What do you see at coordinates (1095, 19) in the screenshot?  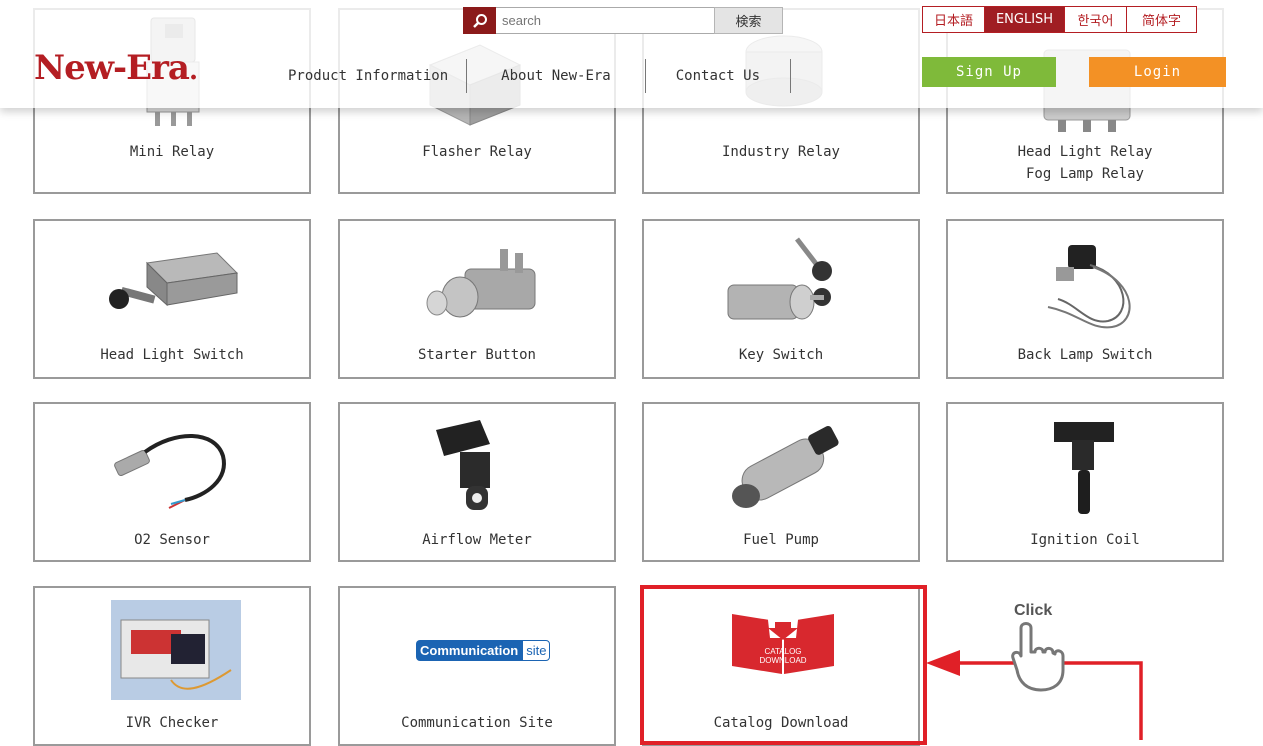 I see `lang-korean: 한국어` at bounding box center [1095, 19].